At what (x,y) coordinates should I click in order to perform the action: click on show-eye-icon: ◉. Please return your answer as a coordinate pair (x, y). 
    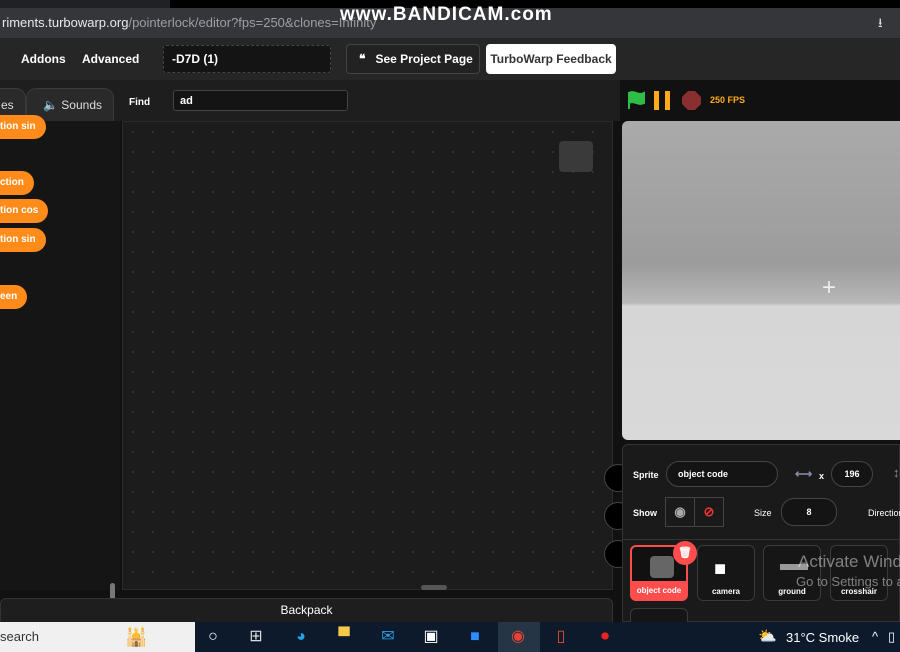
    Looking at the image, I should click on (680, 512).